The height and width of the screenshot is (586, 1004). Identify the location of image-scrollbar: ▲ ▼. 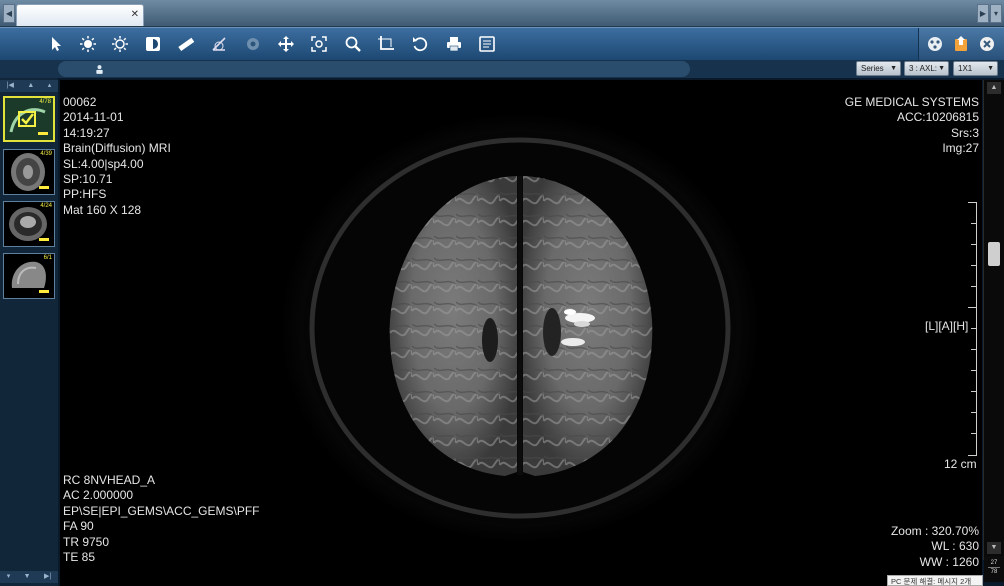
(993, 320).